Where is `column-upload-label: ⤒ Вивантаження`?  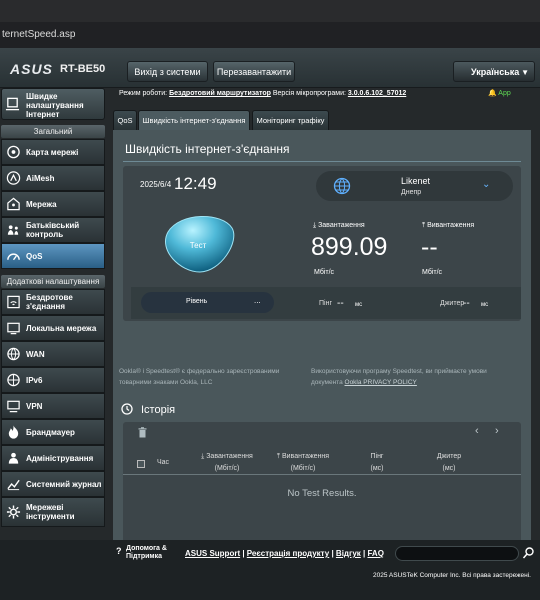 column-upload-label: ⤒ Вивантаження is located at coordinates (303, 457).